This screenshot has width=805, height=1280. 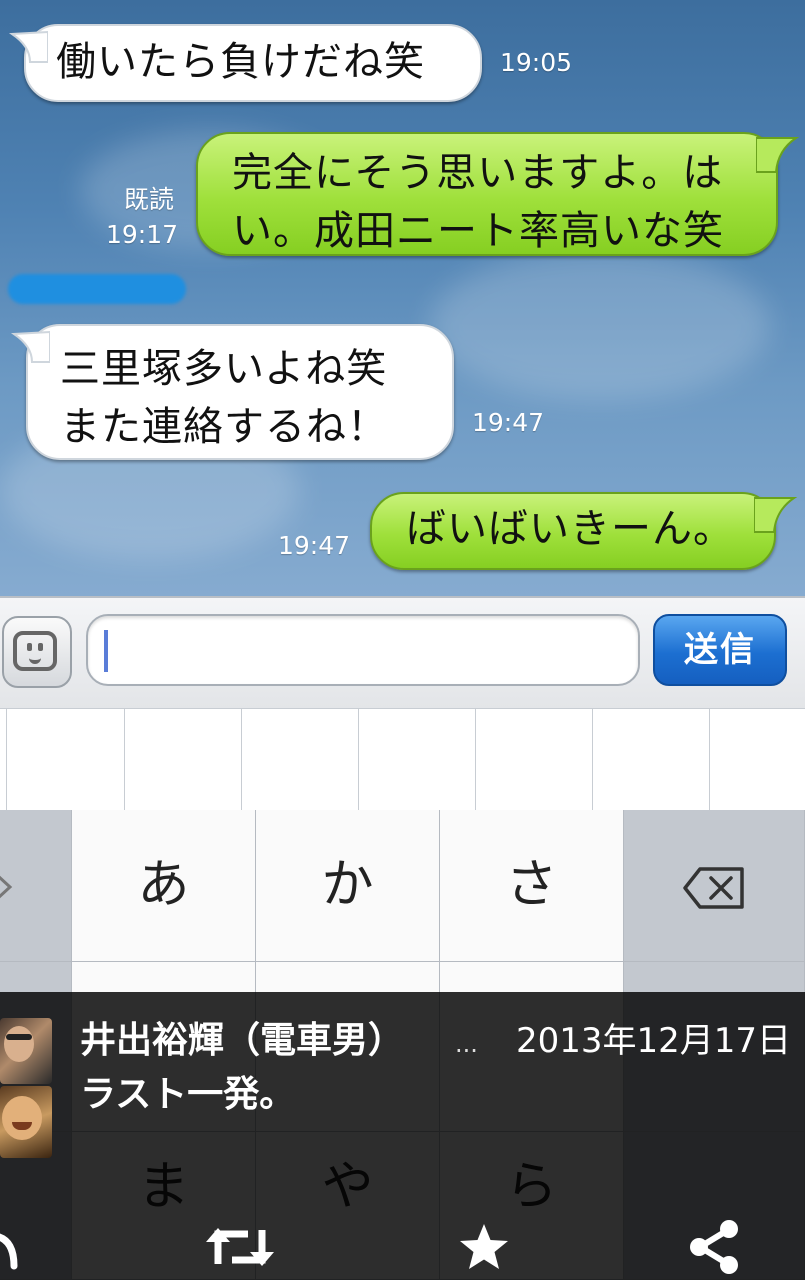 I want to click on key-sa: さ, so click(x=532, y=886).